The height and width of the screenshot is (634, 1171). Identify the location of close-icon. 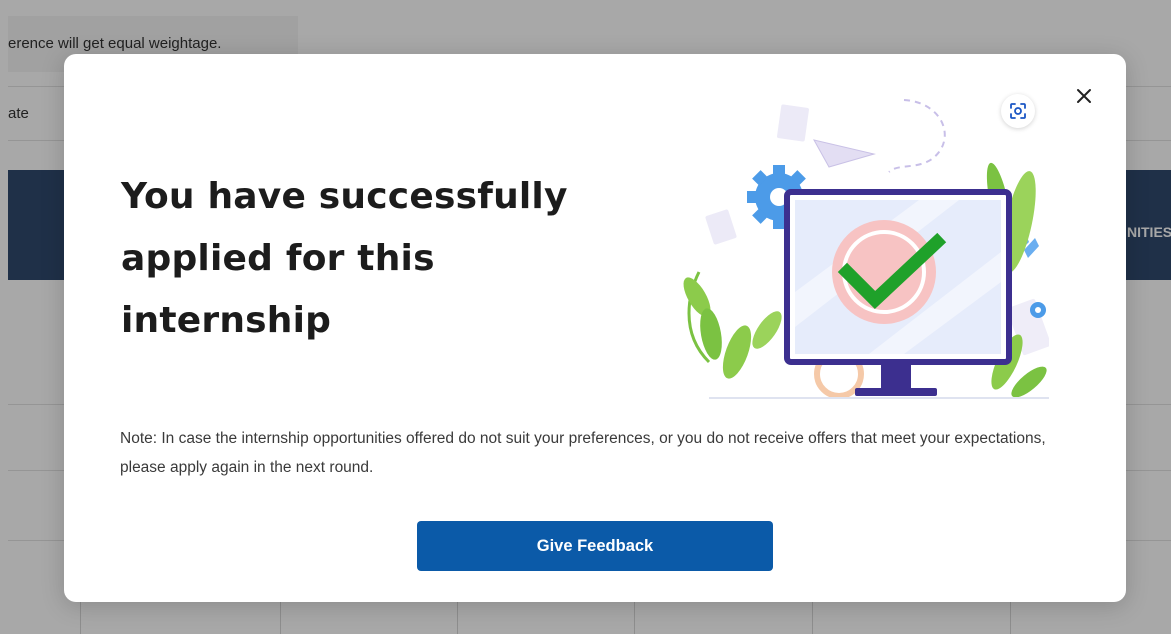
(1084, 96).